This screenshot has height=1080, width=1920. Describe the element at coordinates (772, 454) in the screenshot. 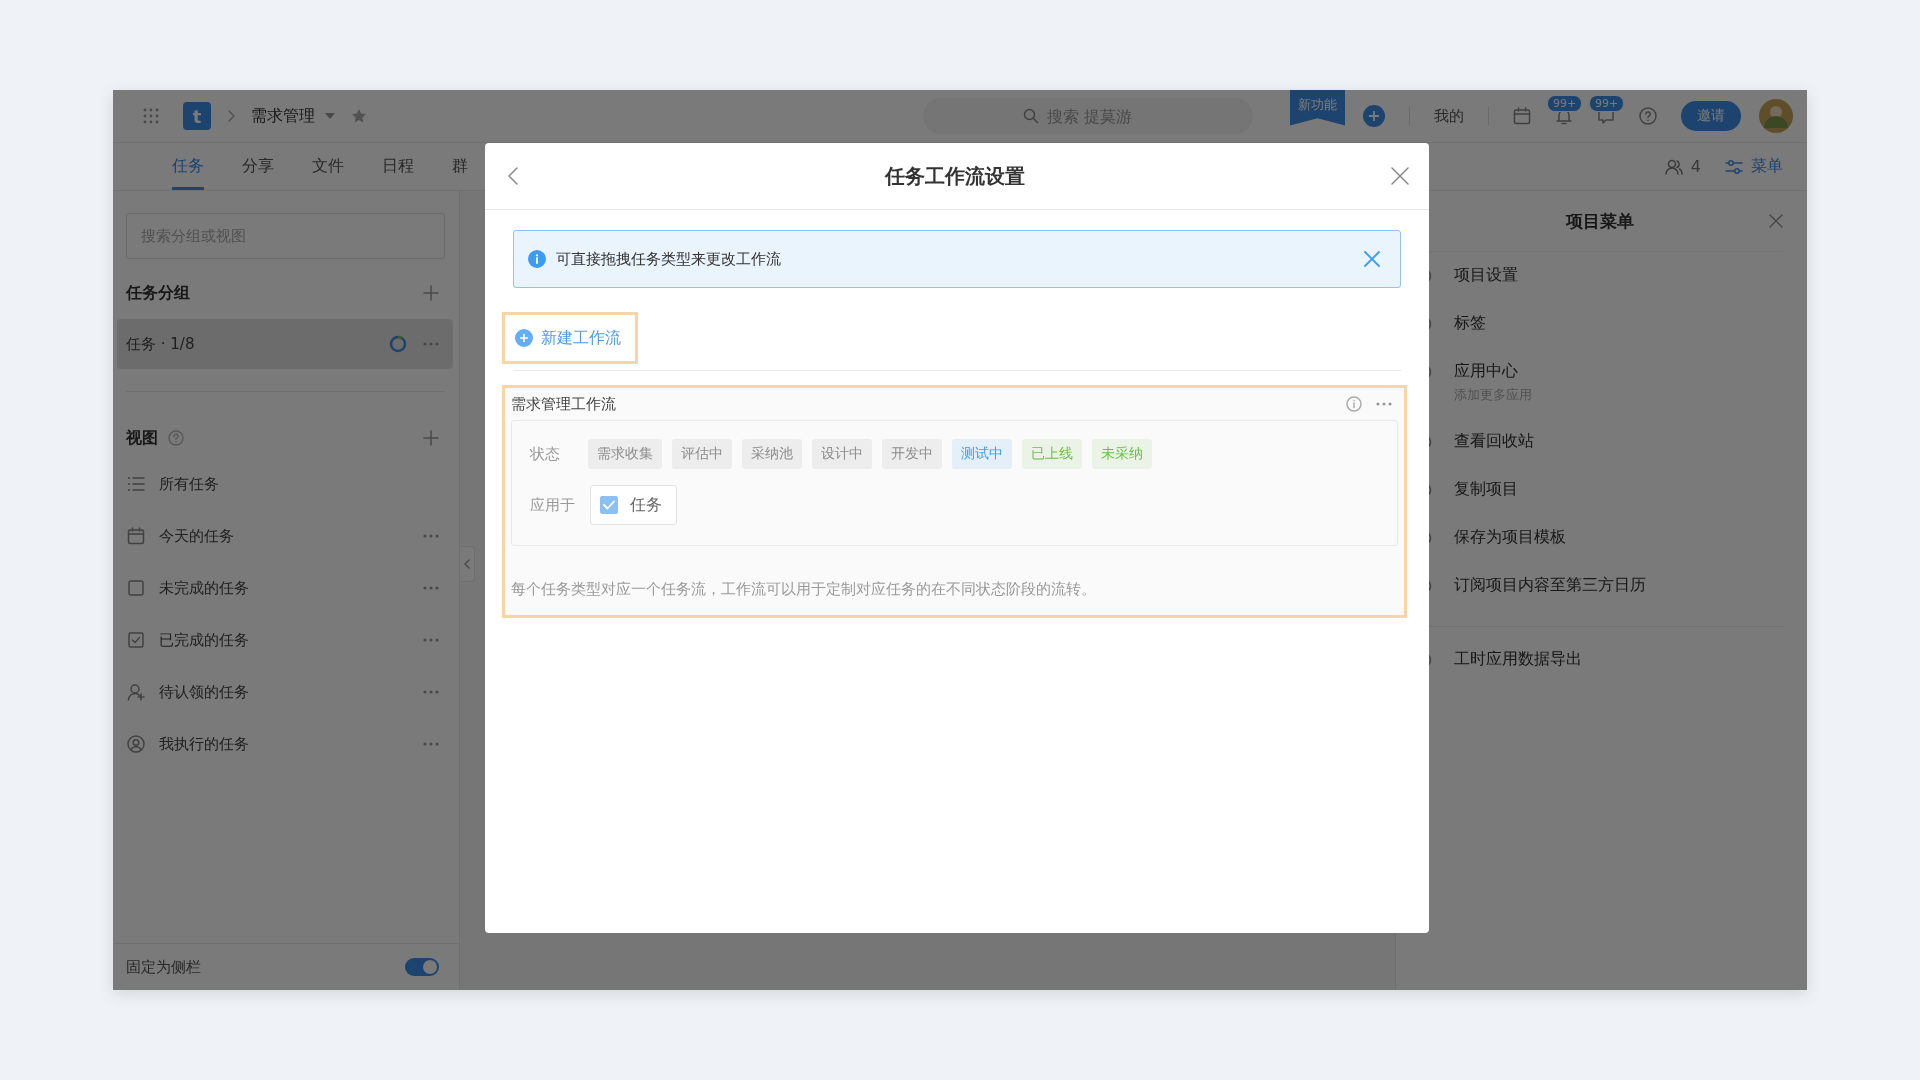

I see `status-tag: 采纳池` at that location.